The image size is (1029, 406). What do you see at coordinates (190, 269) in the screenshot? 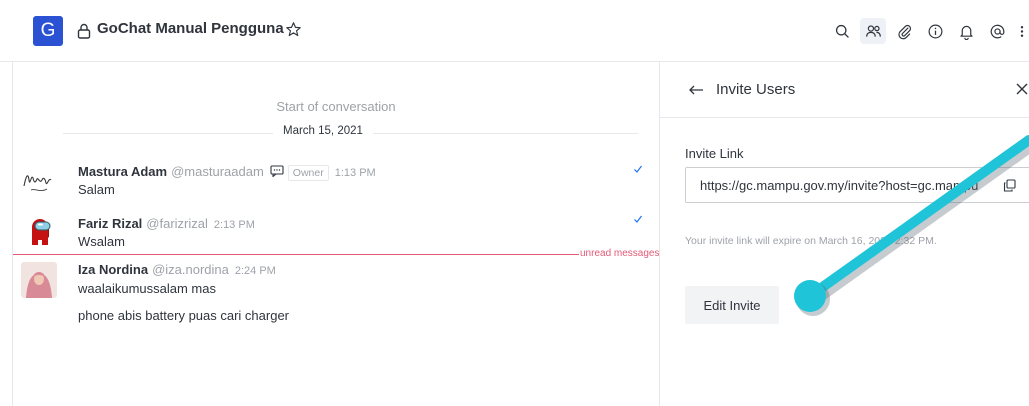
I see `message-username: @iza.nordina` at bounding box center [190, 269].